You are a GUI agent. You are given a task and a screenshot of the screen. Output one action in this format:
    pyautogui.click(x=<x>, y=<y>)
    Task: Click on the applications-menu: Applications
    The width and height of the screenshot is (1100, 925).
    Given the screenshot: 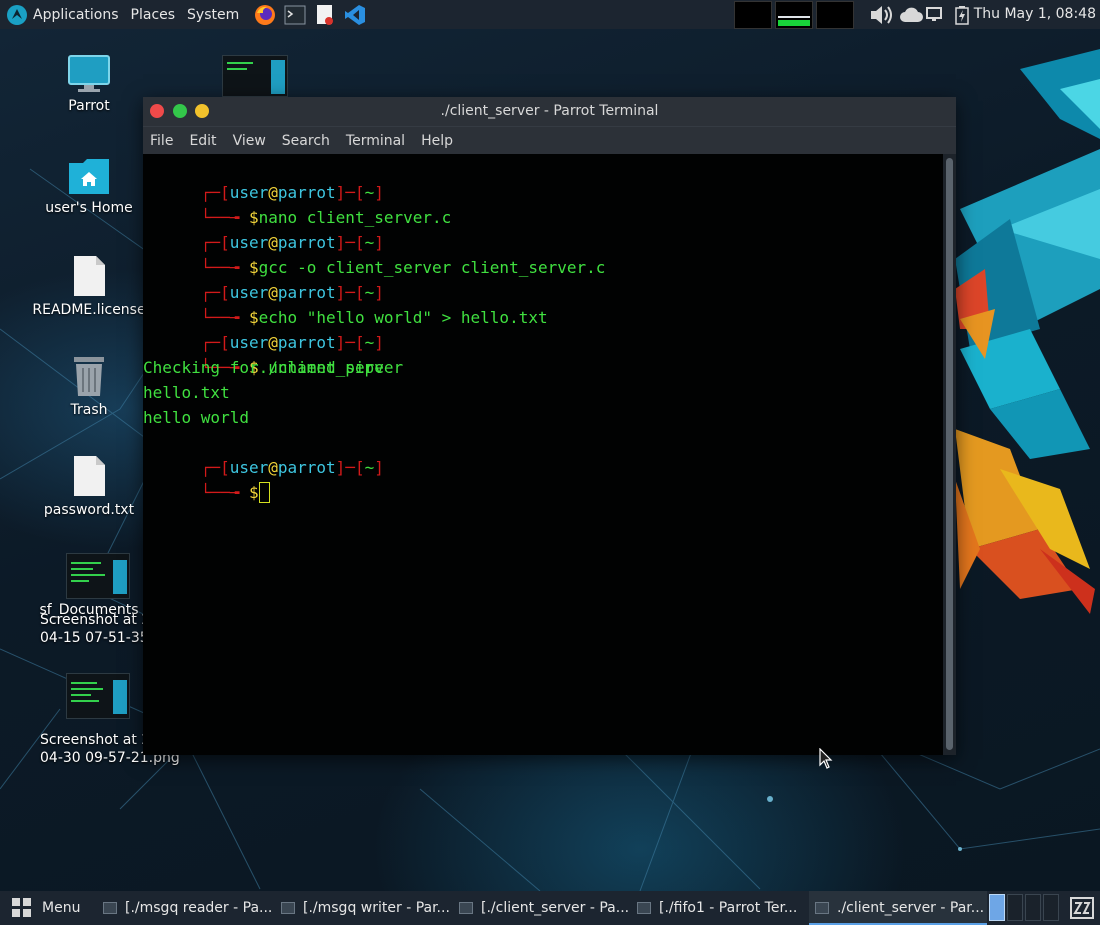 What is the action you would take?
    pyautogui.click(x=62, y=14)
    